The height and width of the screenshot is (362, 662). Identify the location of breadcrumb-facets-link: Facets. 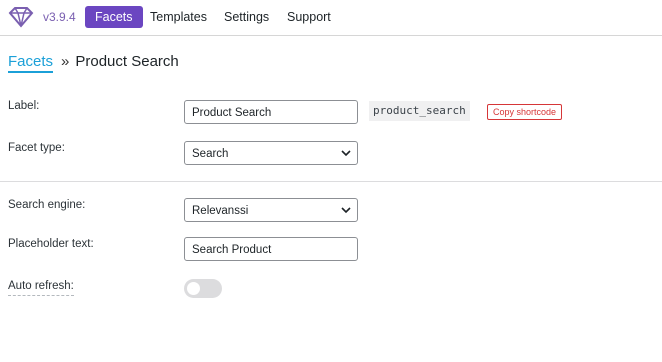
(31, 63).